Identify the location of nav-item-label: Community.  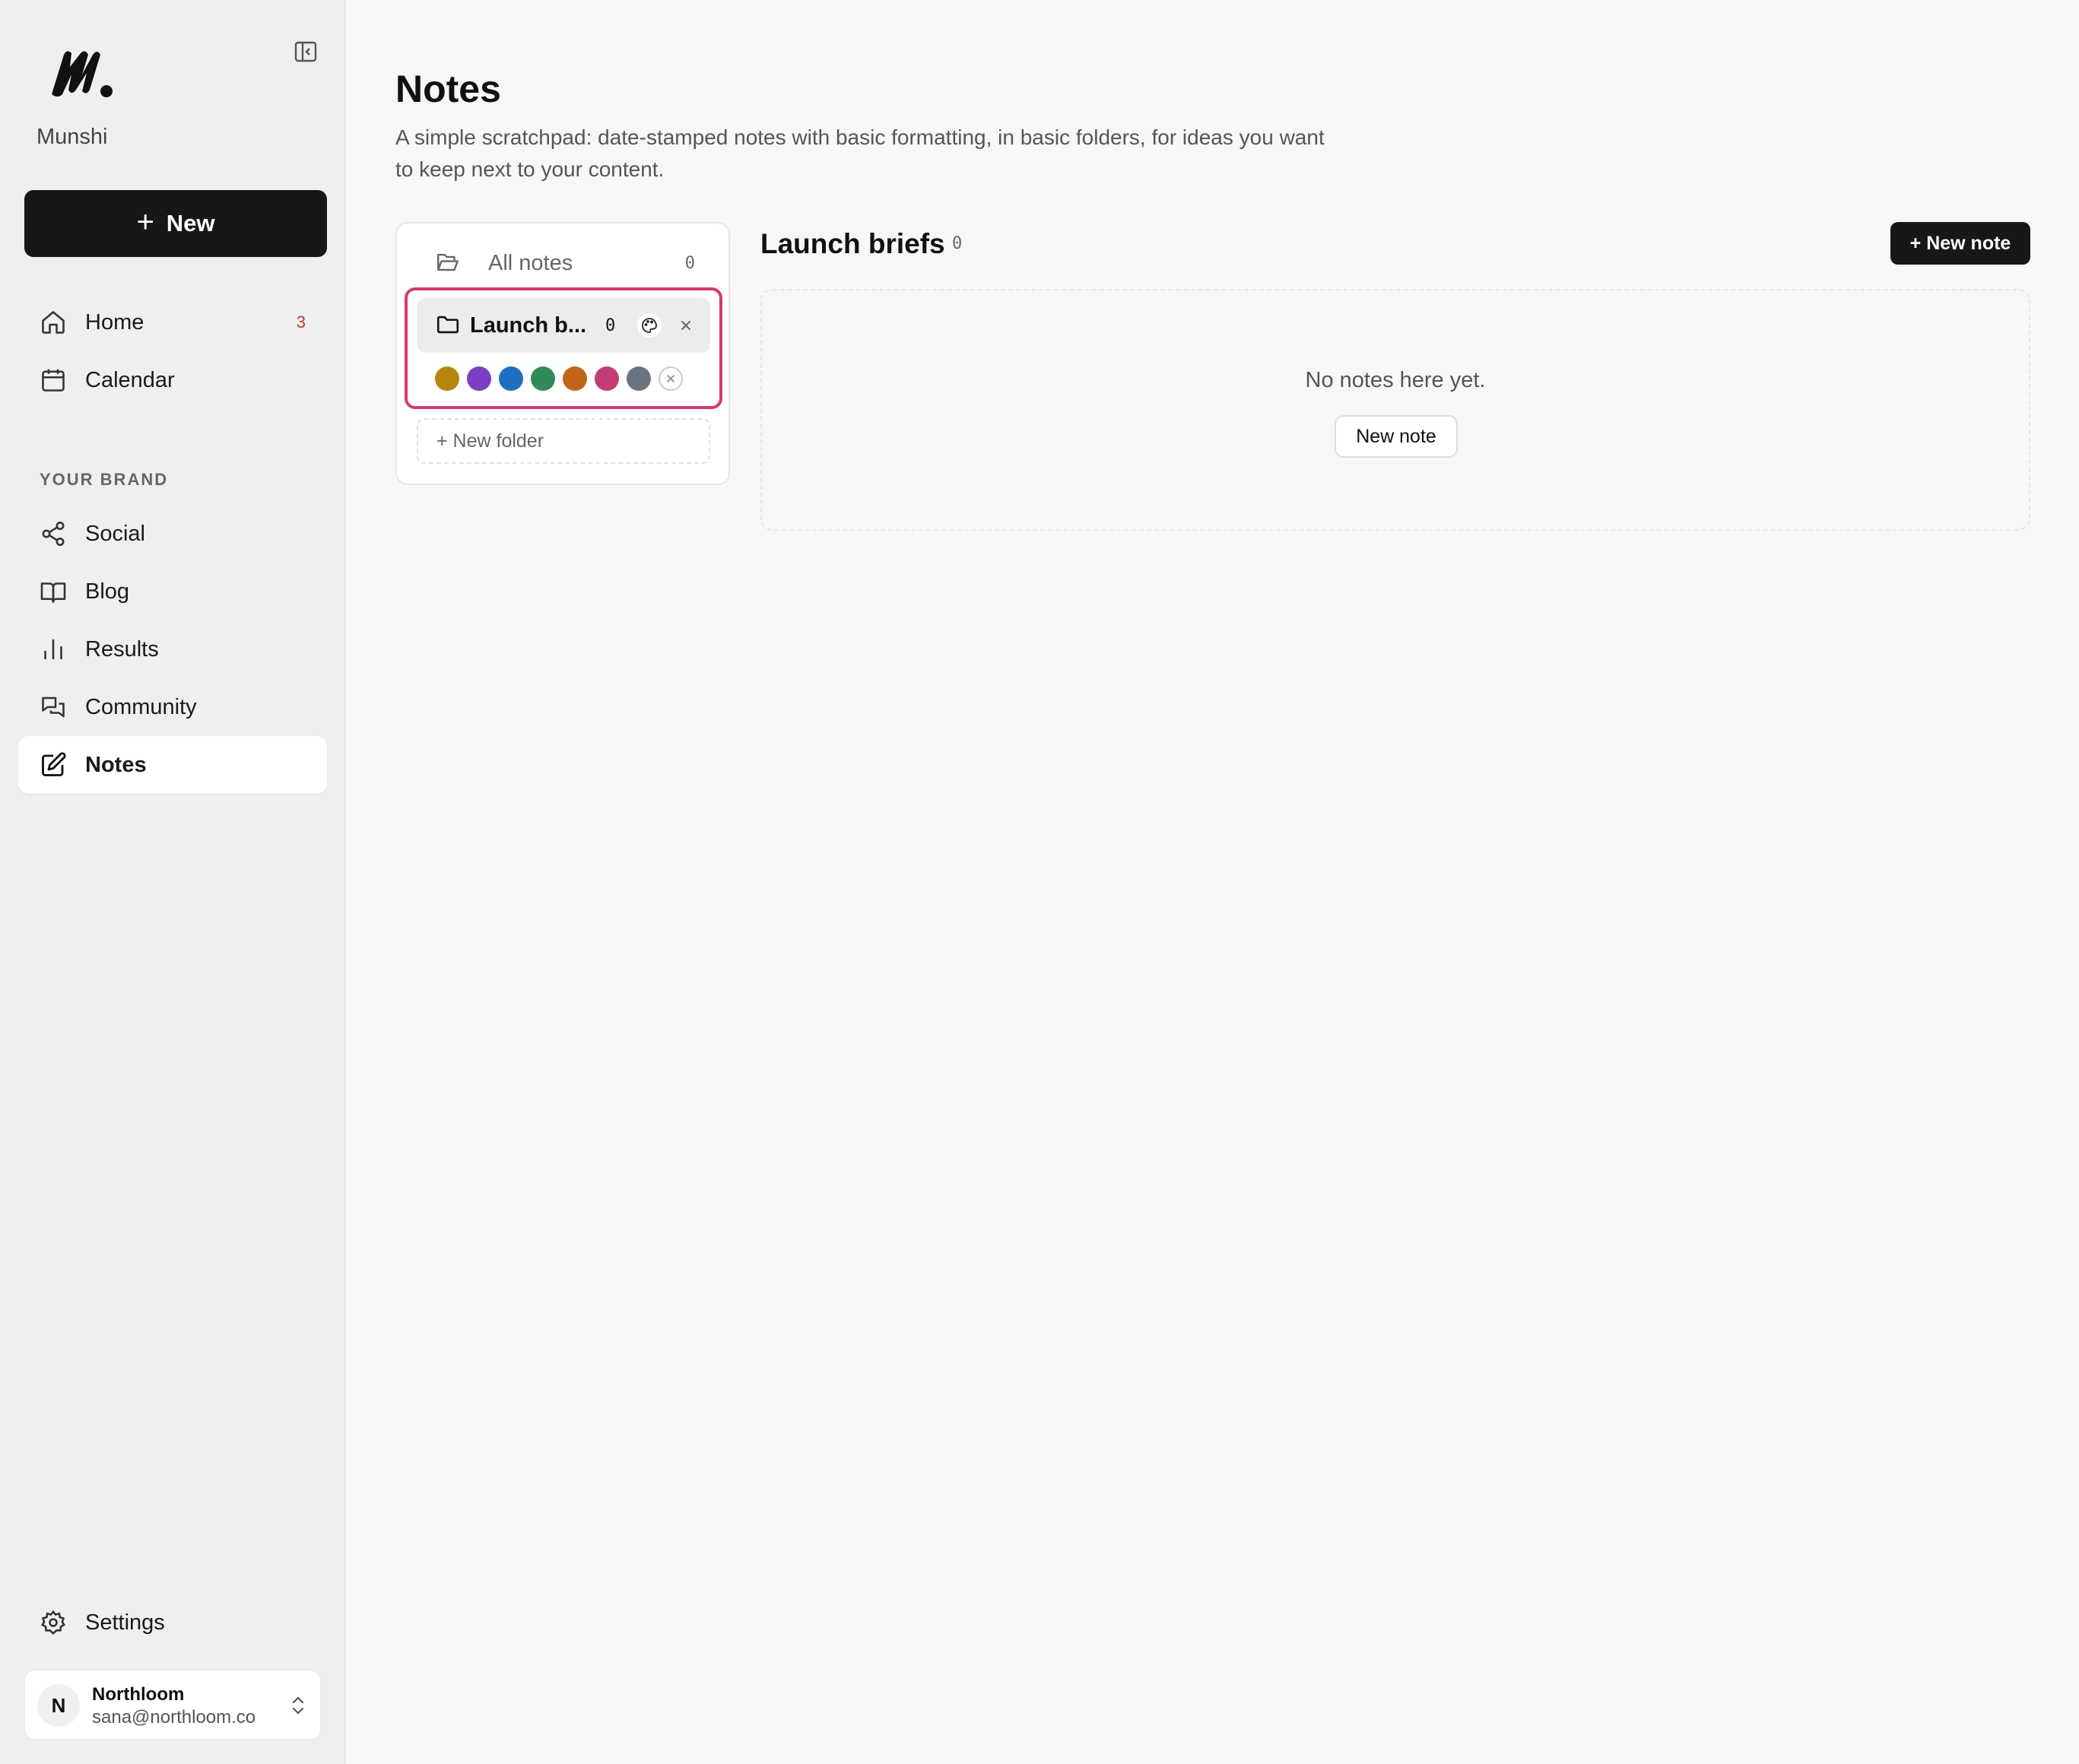
(141, 707).